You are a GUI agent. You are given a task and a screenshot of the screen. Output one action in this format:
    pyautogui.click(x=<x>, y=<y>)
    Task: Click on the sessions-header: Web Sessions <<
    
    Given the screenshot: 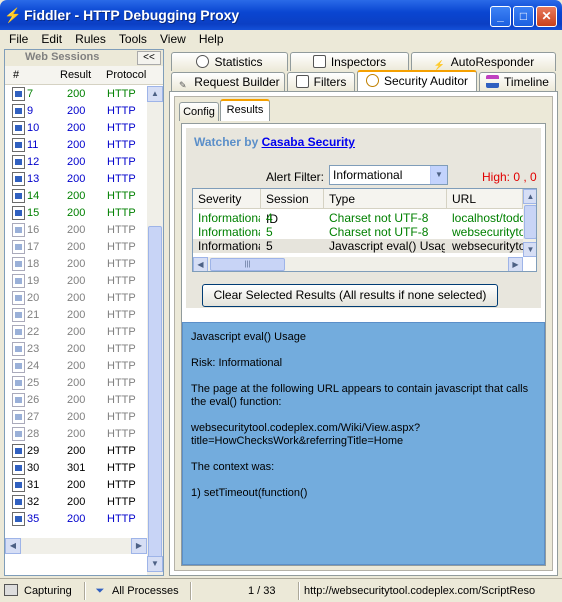 What is the action you would take?
    pyautogui.click(x=84, y=58)
    